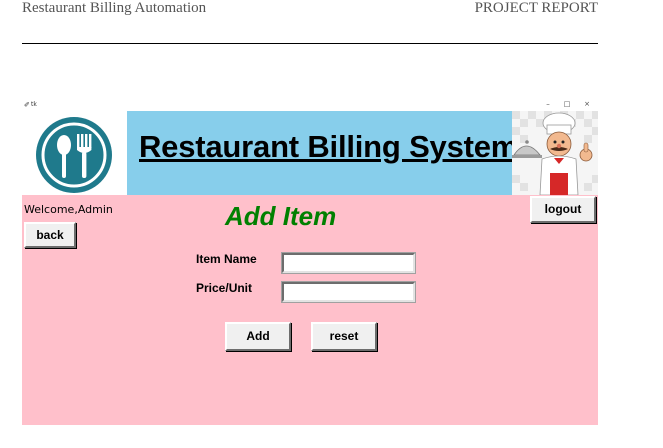 This screenshot has height=448, width=663. I want to click on document-header-report: PROJECT REPORT, so click(536, 8).